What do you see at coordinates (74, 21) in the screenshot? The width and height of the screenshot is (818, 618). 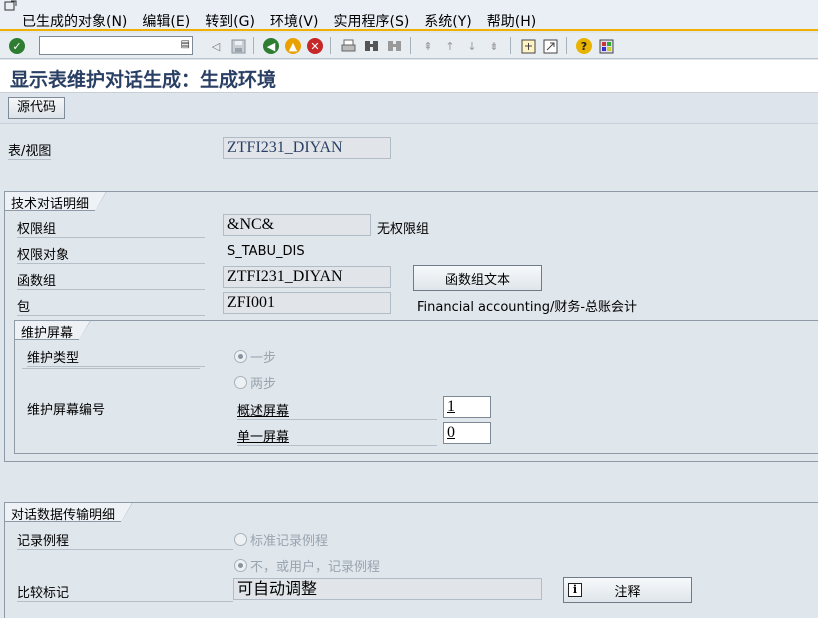 I see `menu-generated-objects: 已生成的对象(N)` at bounding box center [74, 21].